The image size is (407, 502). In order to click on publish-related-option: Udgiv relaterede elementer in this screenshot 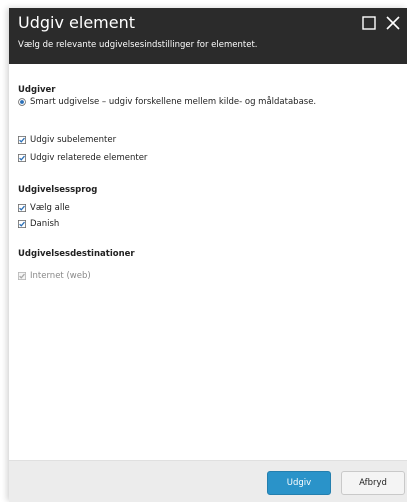, I will do `click(82, 158)`.